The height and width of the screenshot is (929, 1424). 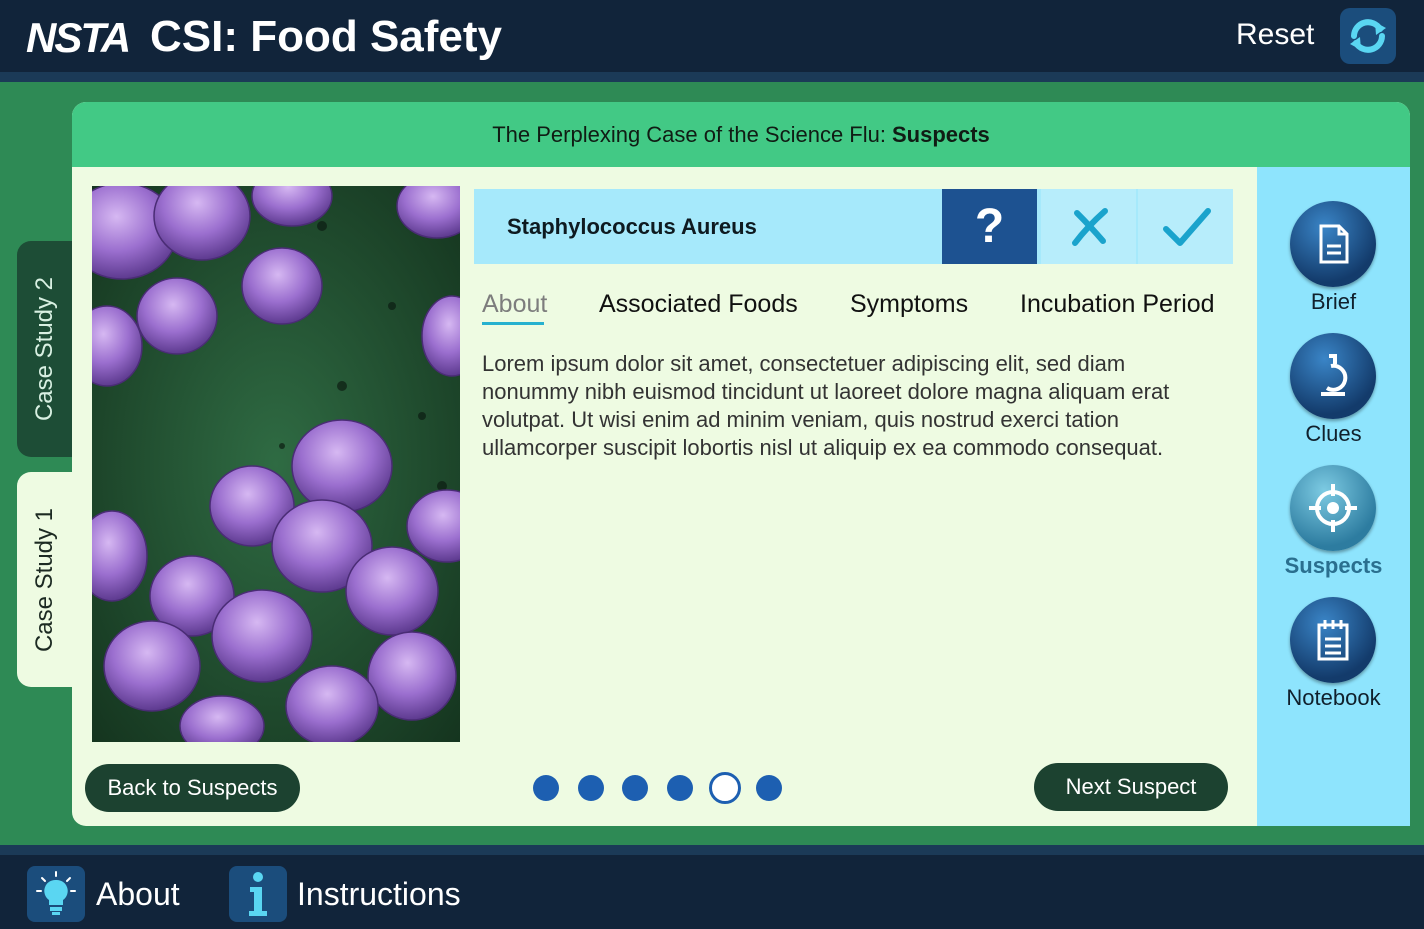 I want to click on reset-button, so click(x=1368, y=36).